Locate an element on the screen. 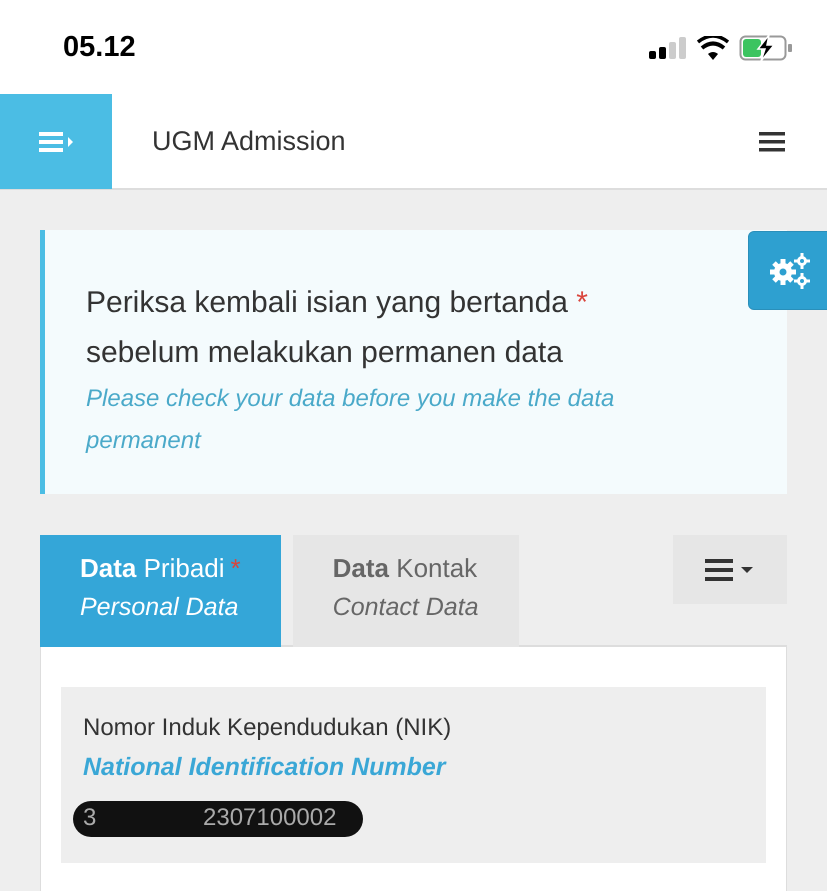  battery-charging-icon is located at coordinates (766, 47).